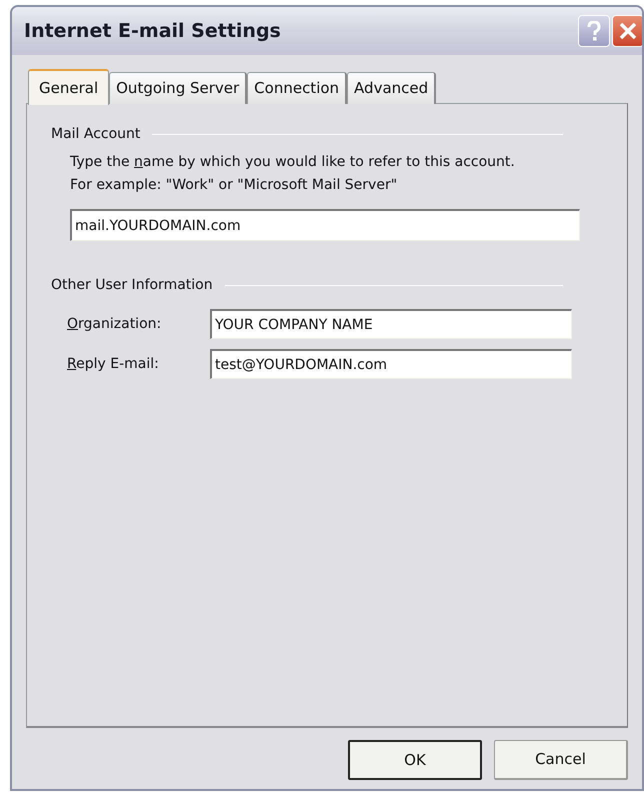 The height and width of the screenshot is (794, 644). What do you see at coordinates (69, 87) in the screenshot?
I see `tab: General` at bounding box center [69, 87].